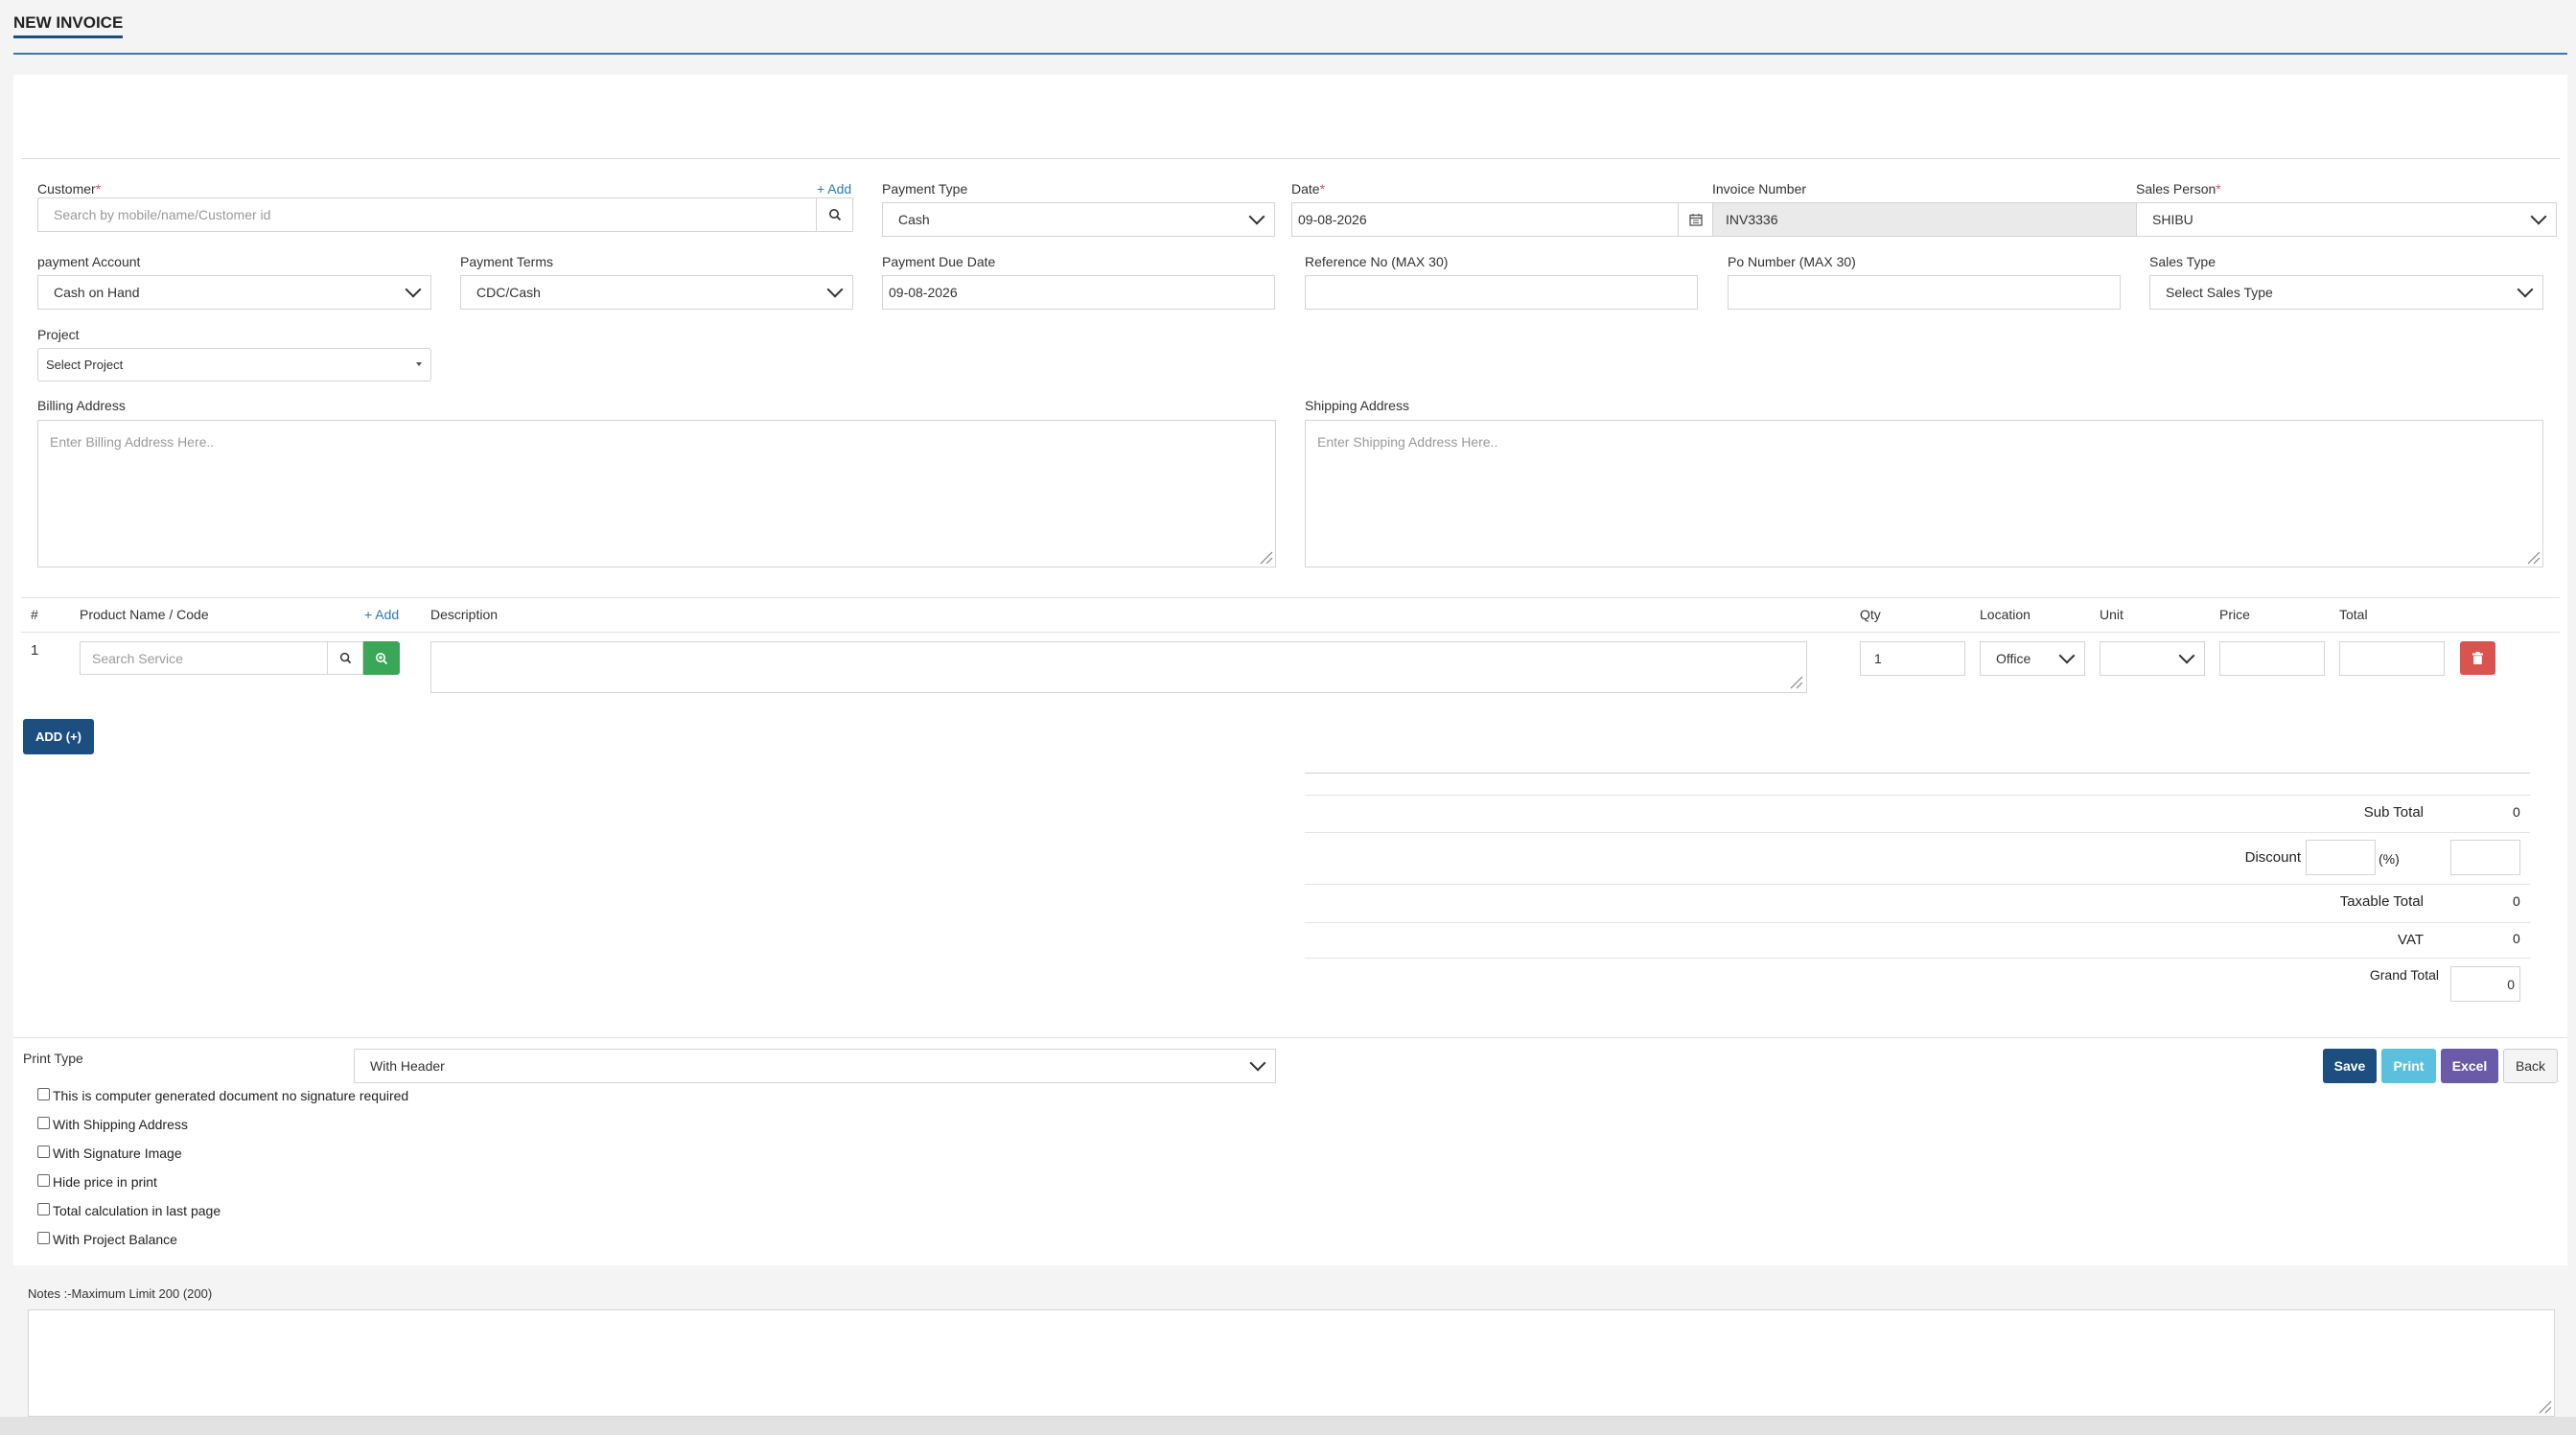  What do you see at coordinates (2389, 859) in the screenshot?
I see `discount-percent-suffix: (%)` at bounding box center [2389, 859].